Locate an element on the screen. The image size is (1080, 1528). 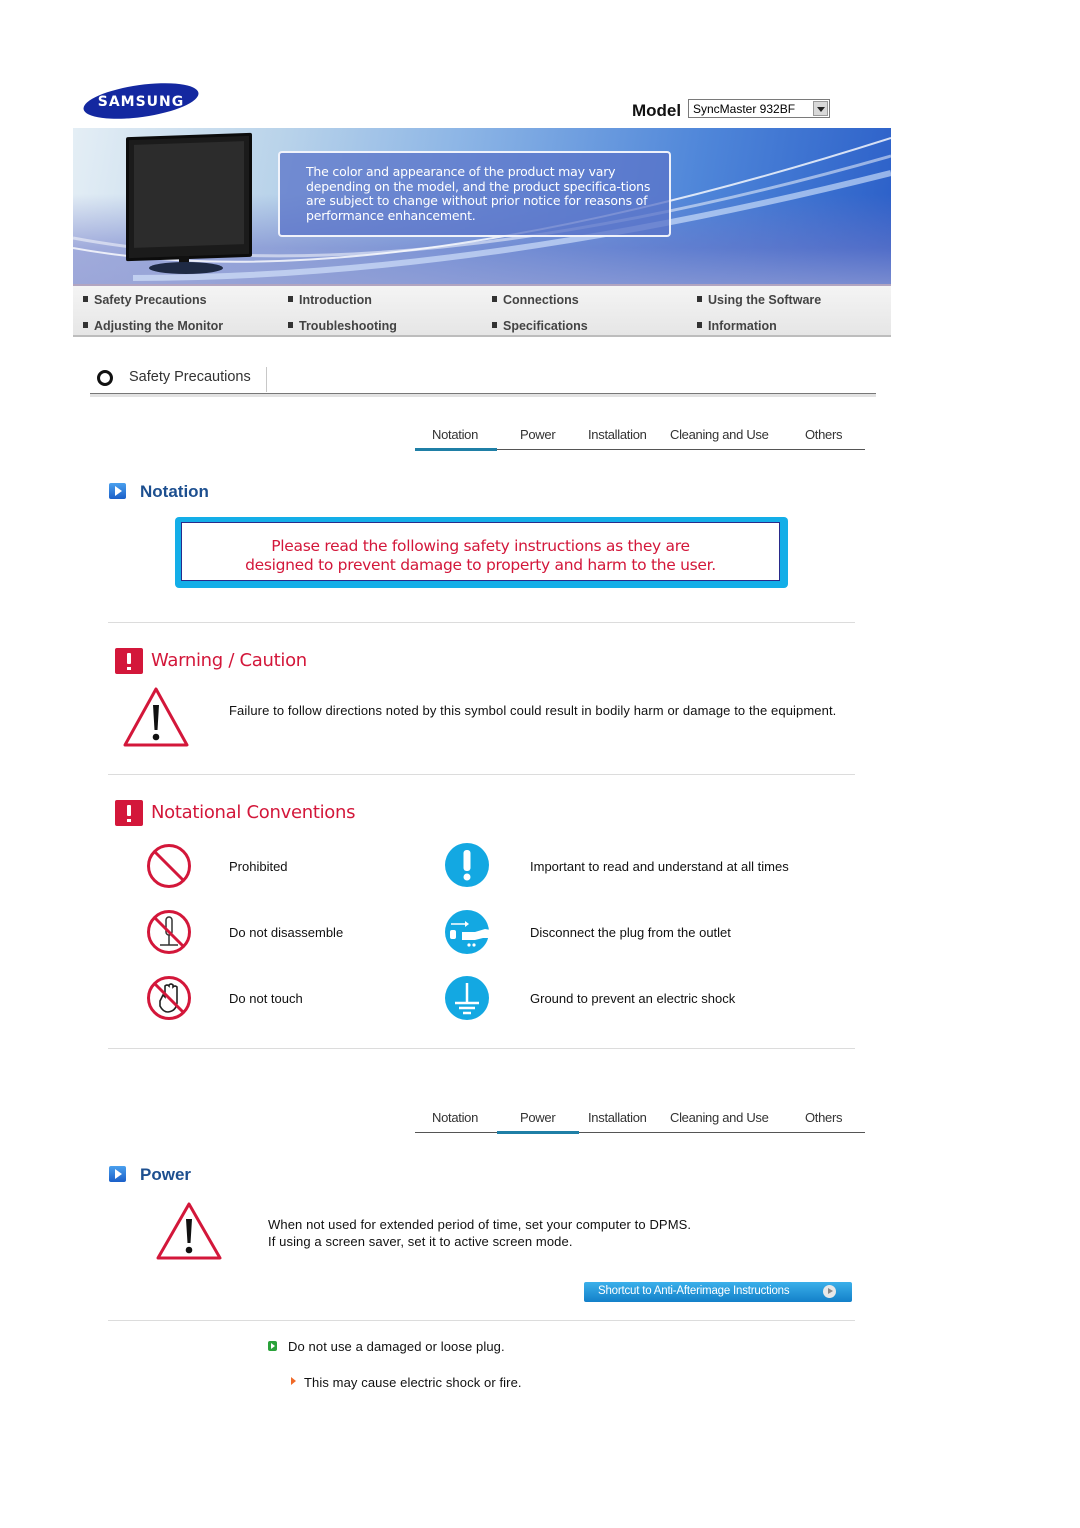
convention-label: Ground to prevent an electric shock is located at coordinates (633, 998).